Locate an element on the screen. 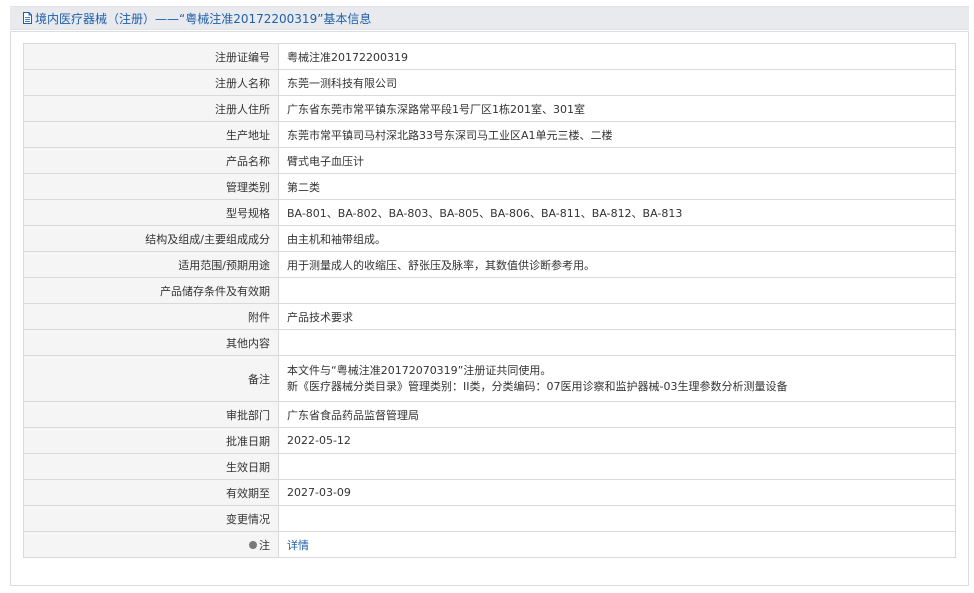 This screenshot has width=974, height=593. row-value: 用于测量成人的收缩压、舒张压及脉率，其数值供诊断参考用。 is located at coordinates (617, 264).